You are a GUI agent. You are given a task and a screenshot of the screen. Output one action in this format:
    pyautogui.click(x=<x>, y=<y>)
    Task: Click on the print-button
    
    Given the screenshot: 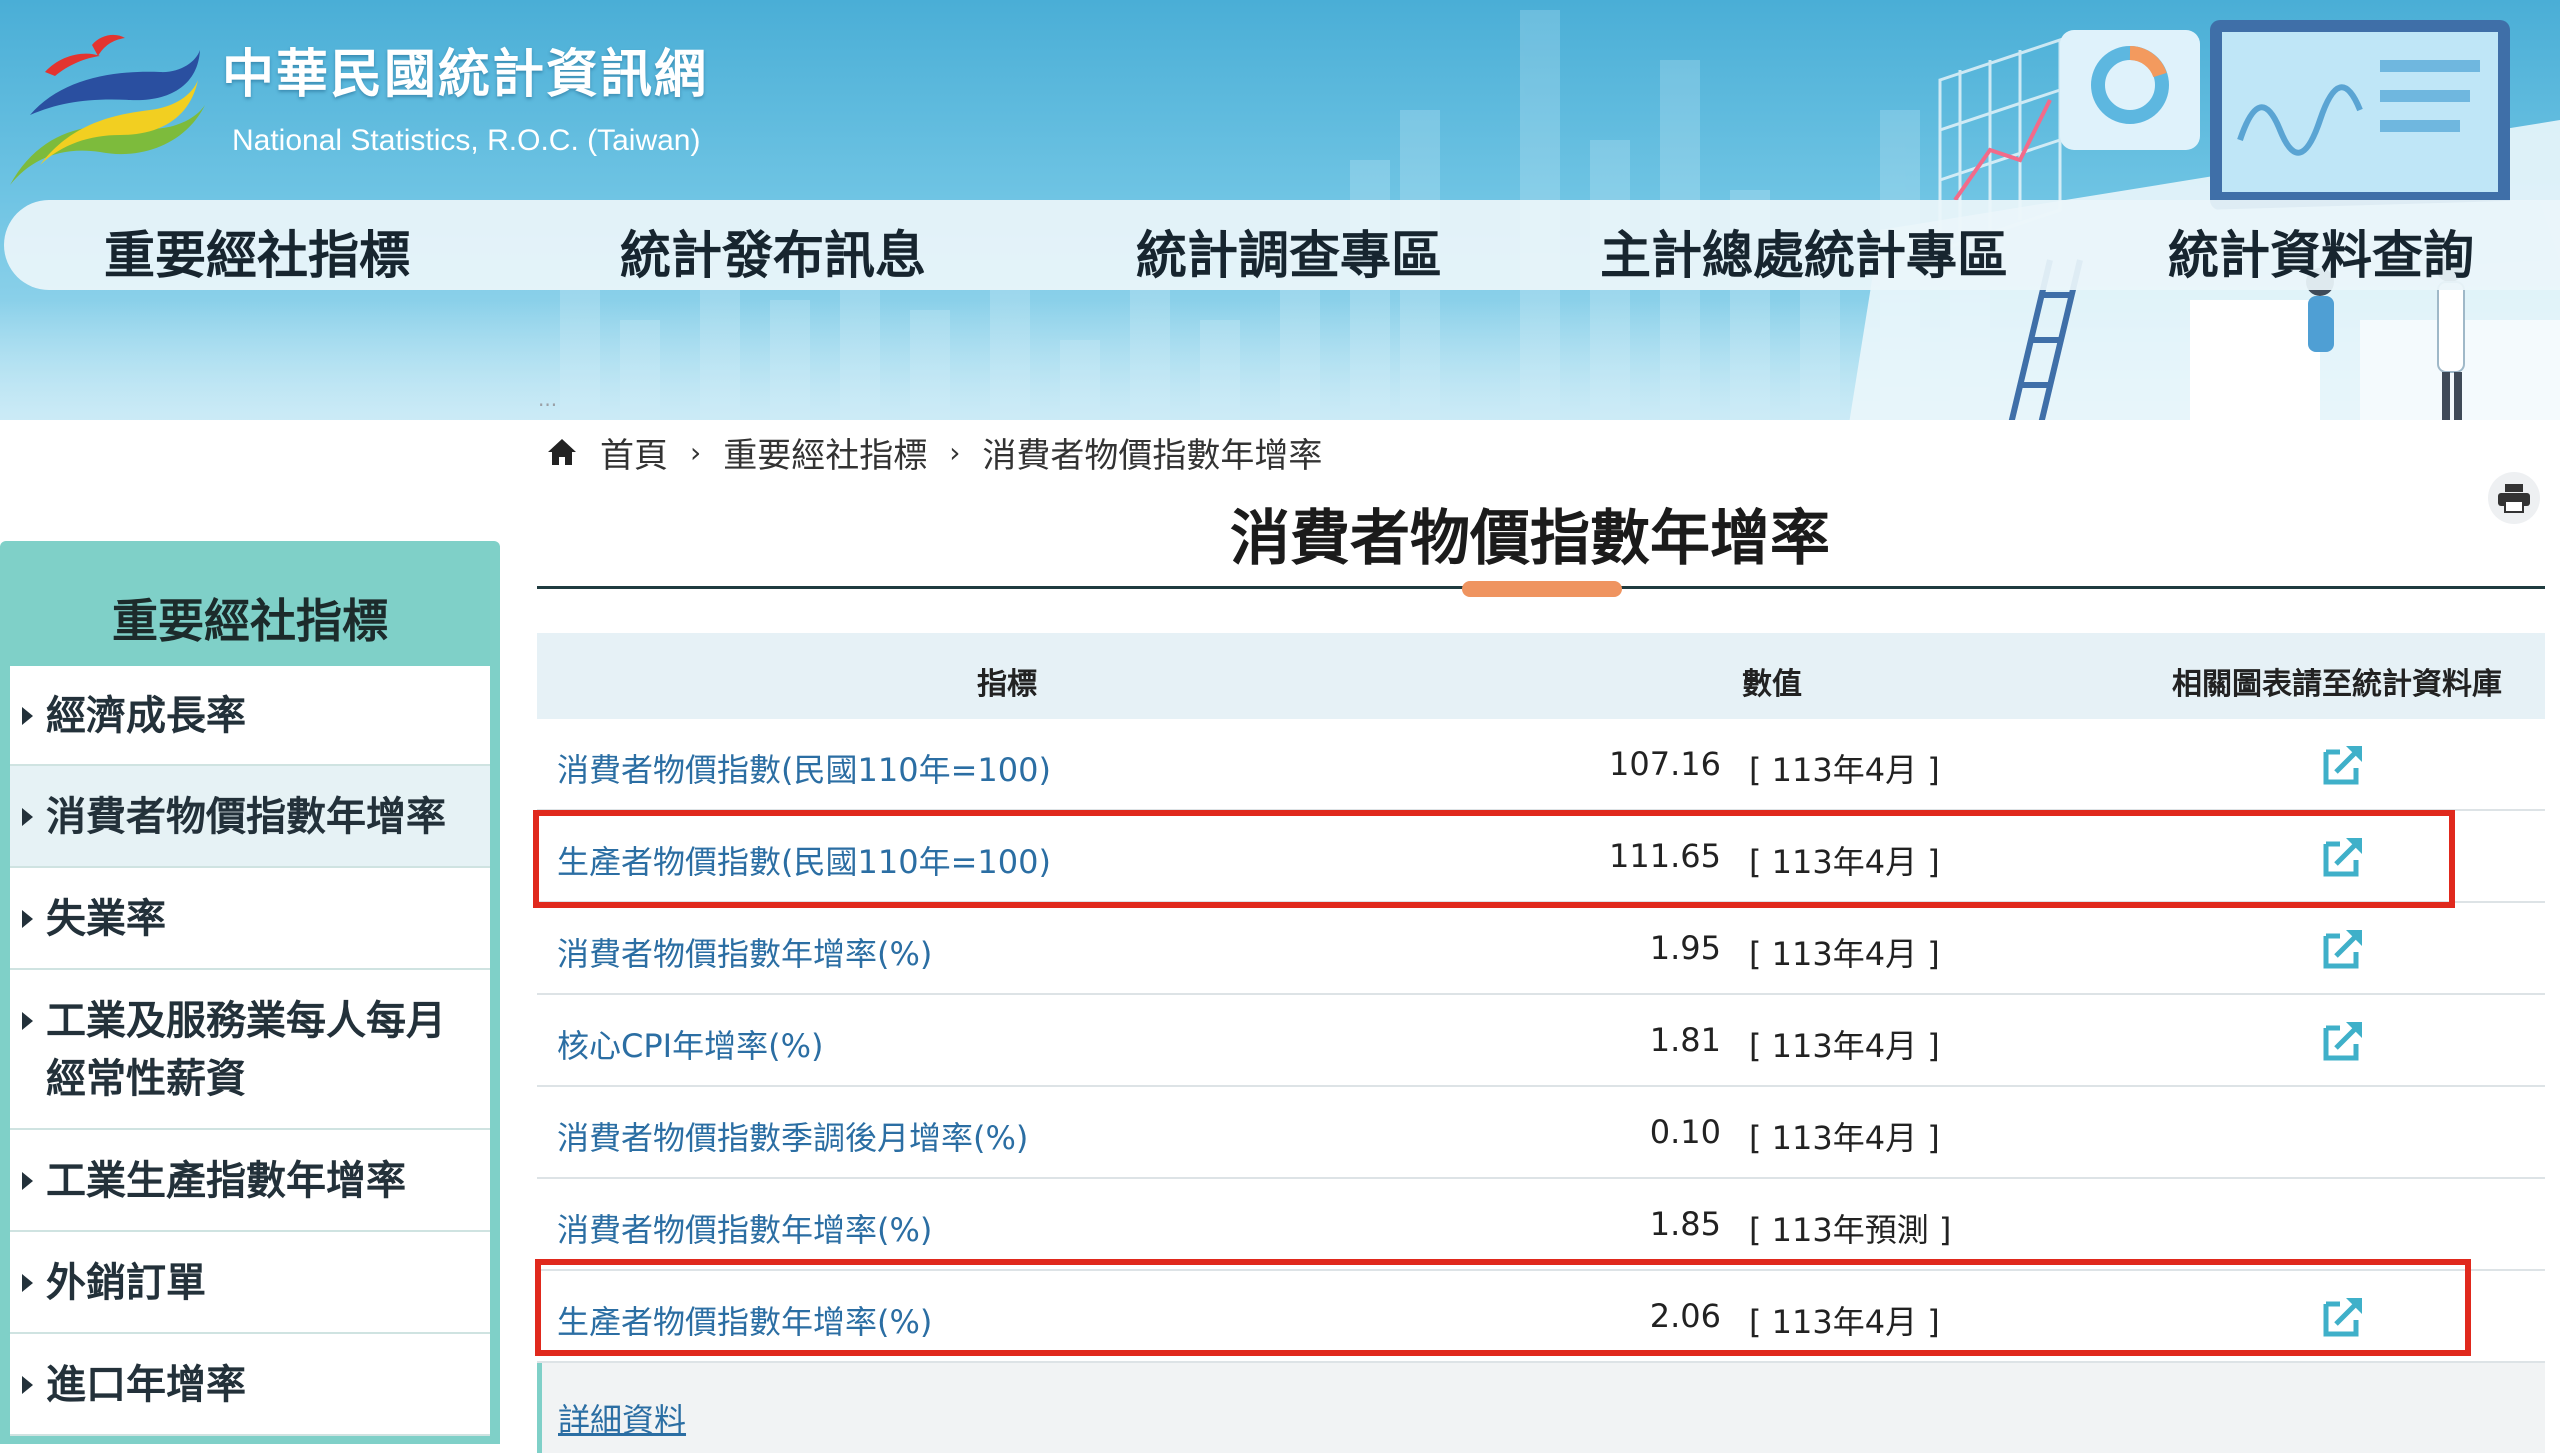 What is the action you would take?
    pyautogui.click(x=2514, y=498)
    